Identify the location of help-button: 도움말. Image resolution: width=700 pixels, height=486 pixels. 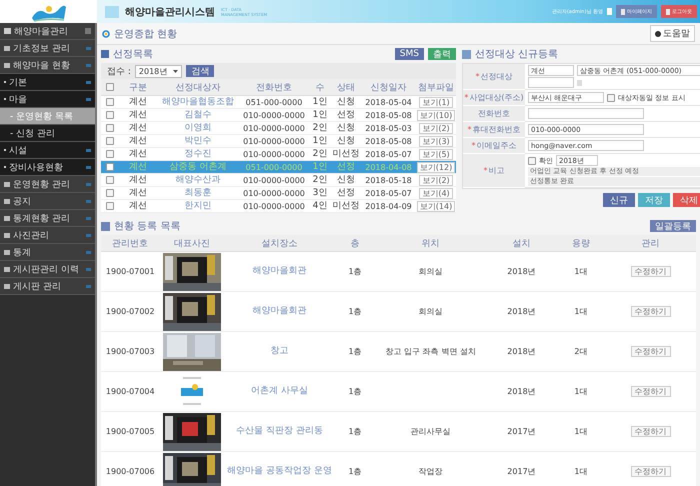
(672, 33).